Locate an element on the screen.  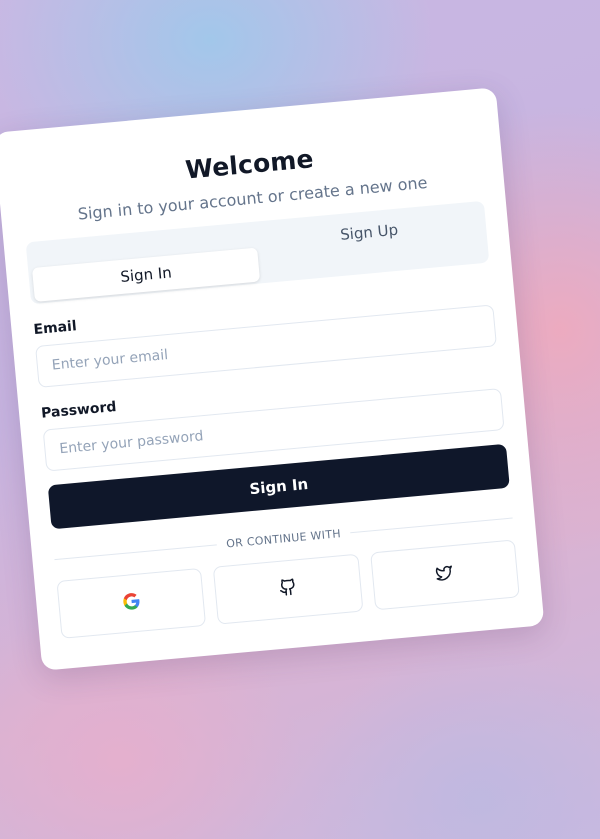
google-icon is located at coordinates (131, 604).